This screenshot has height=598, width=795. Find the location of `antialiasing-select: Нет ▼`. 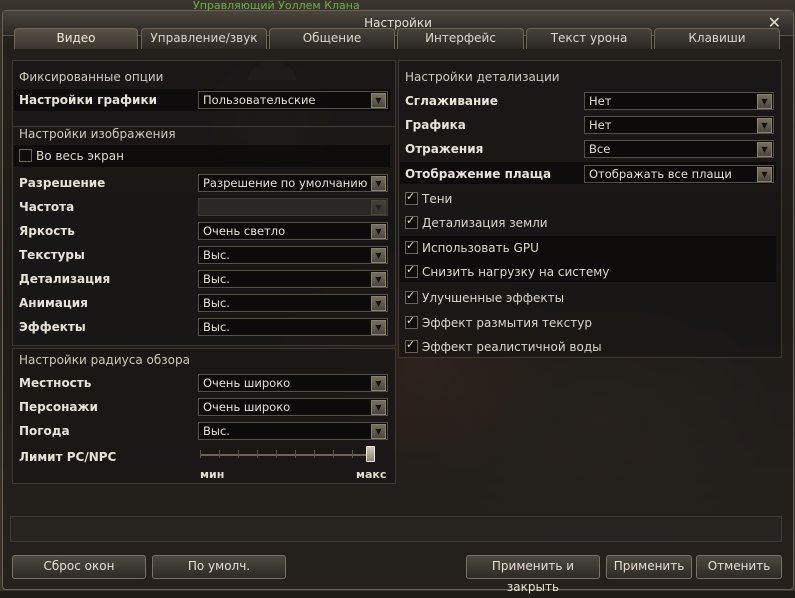

antialiasing-select: Нет ▼ is located at coordinates (679, 101).